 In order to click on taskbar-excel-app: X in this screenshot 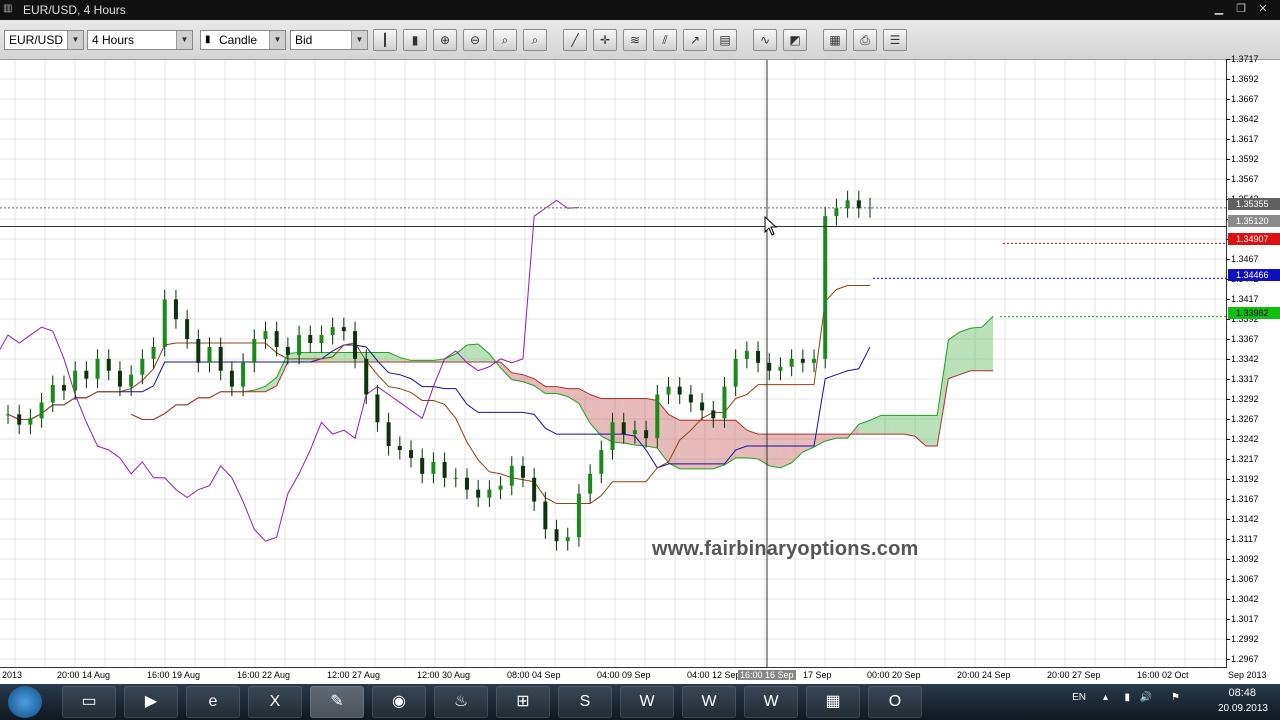, I will do `click(275, 702)`.